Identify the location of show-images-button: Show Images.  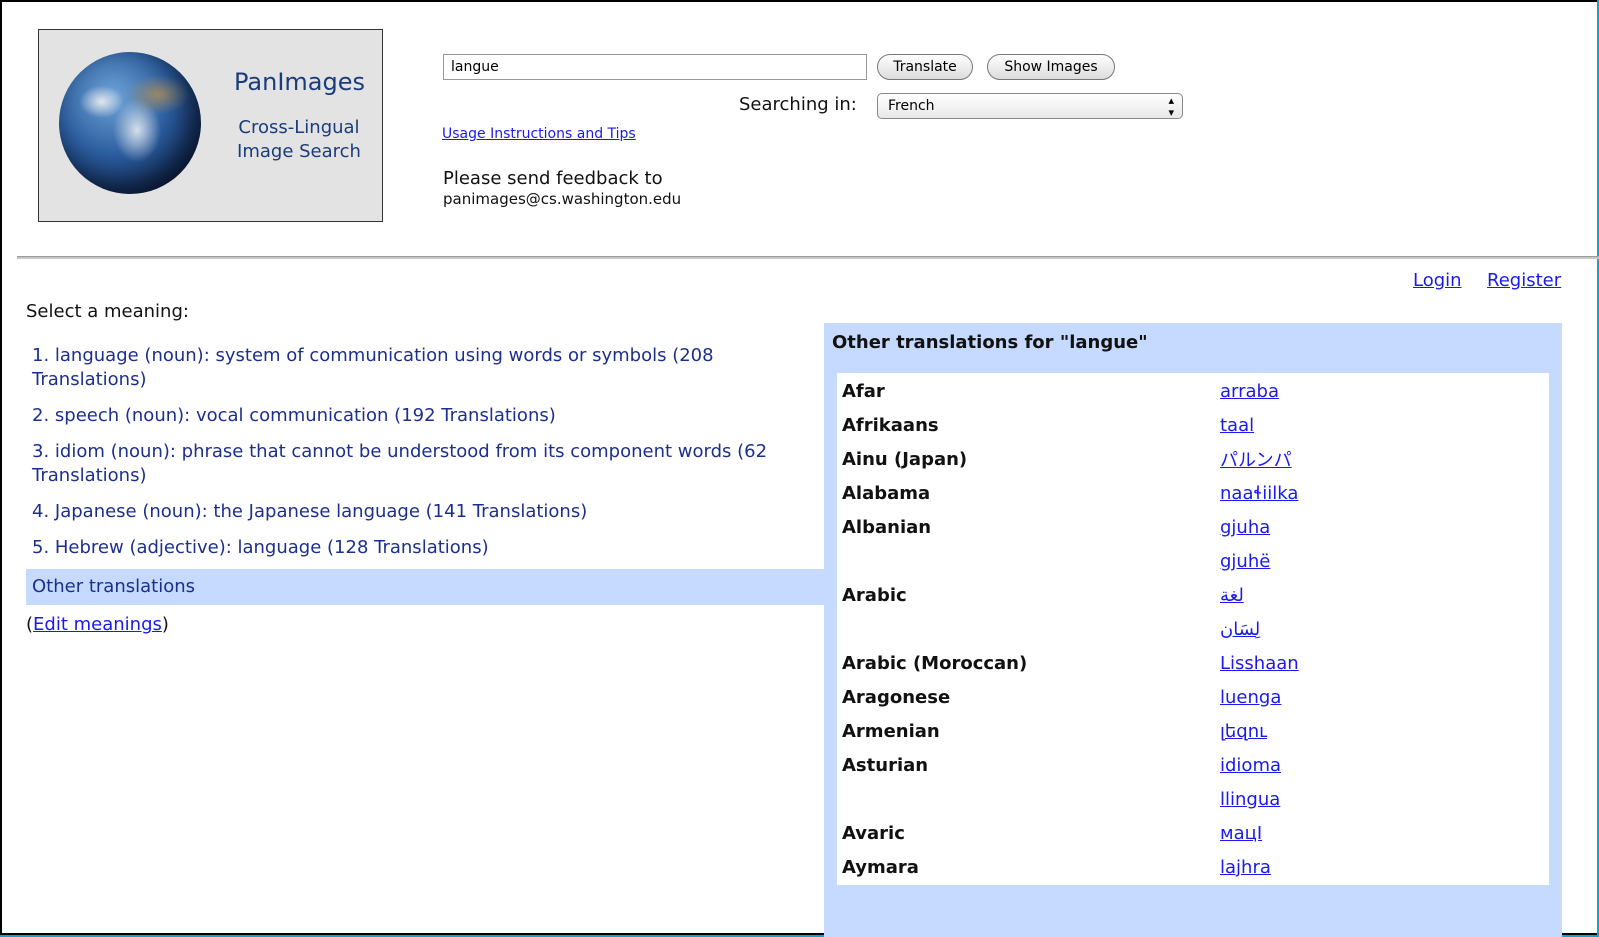
(1051, 67).